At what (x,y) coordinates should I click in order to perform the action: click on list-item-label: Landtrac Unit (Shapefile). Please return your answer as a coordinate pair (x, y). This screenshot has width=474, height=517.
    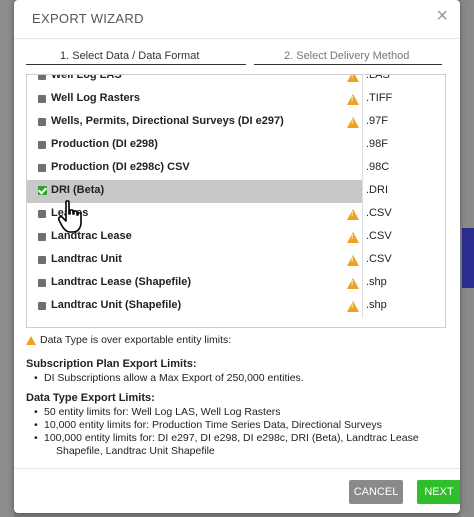
    Looking at the image, I should click on (116, 305).